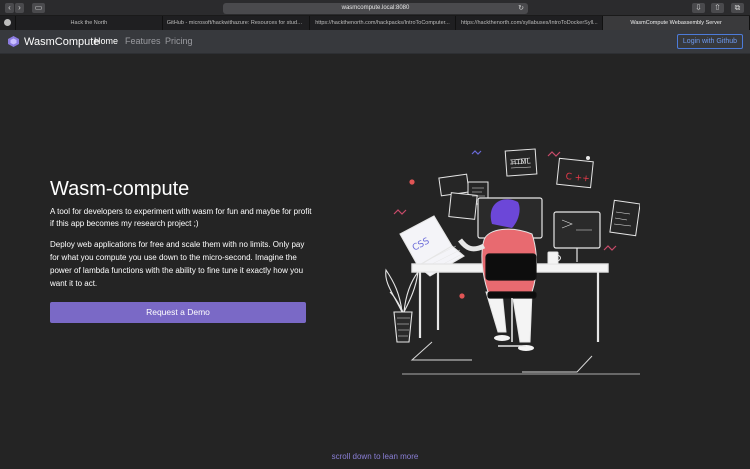 The image size is (750, 469). Describe the element at coordinates (709, 41) in the screenshot. I see `login-github-button: Login with Github` at that location.